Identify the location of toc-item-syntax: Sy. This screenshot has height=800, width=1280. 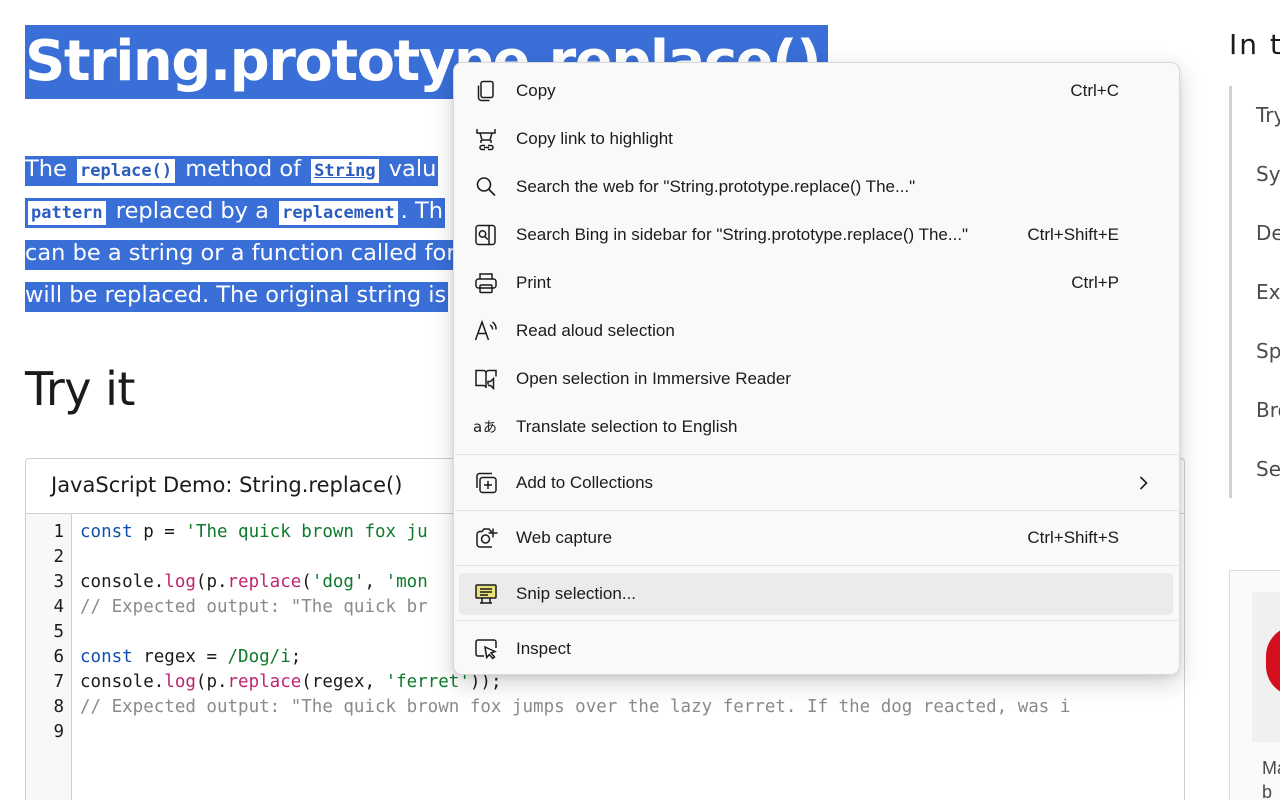
(1268, 174).